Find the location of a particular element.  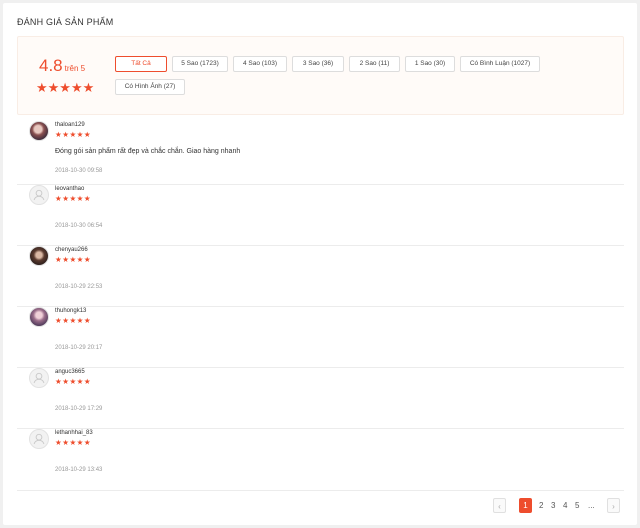

review-item: chenyau266 ★★★★★ 2018-10-29 22:53 is located at coordinates (320, 276).